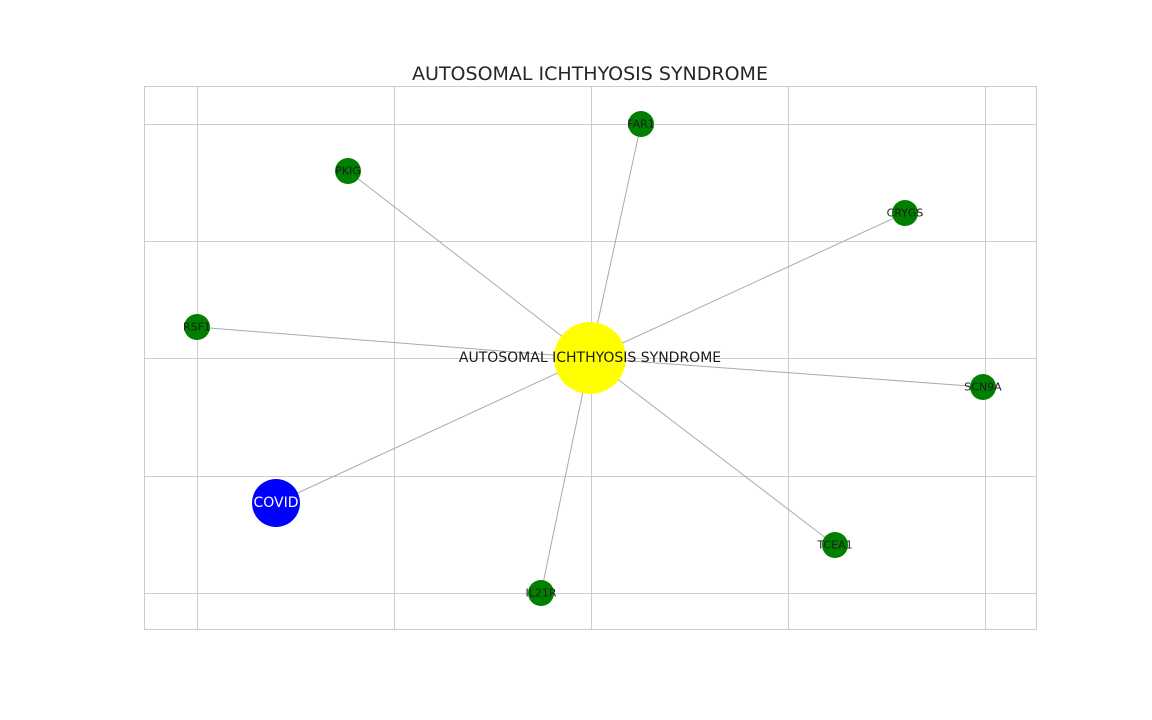 This screenshot has height=720, width=1152. I want to click on edge-center-il21r, so click(565, 475).